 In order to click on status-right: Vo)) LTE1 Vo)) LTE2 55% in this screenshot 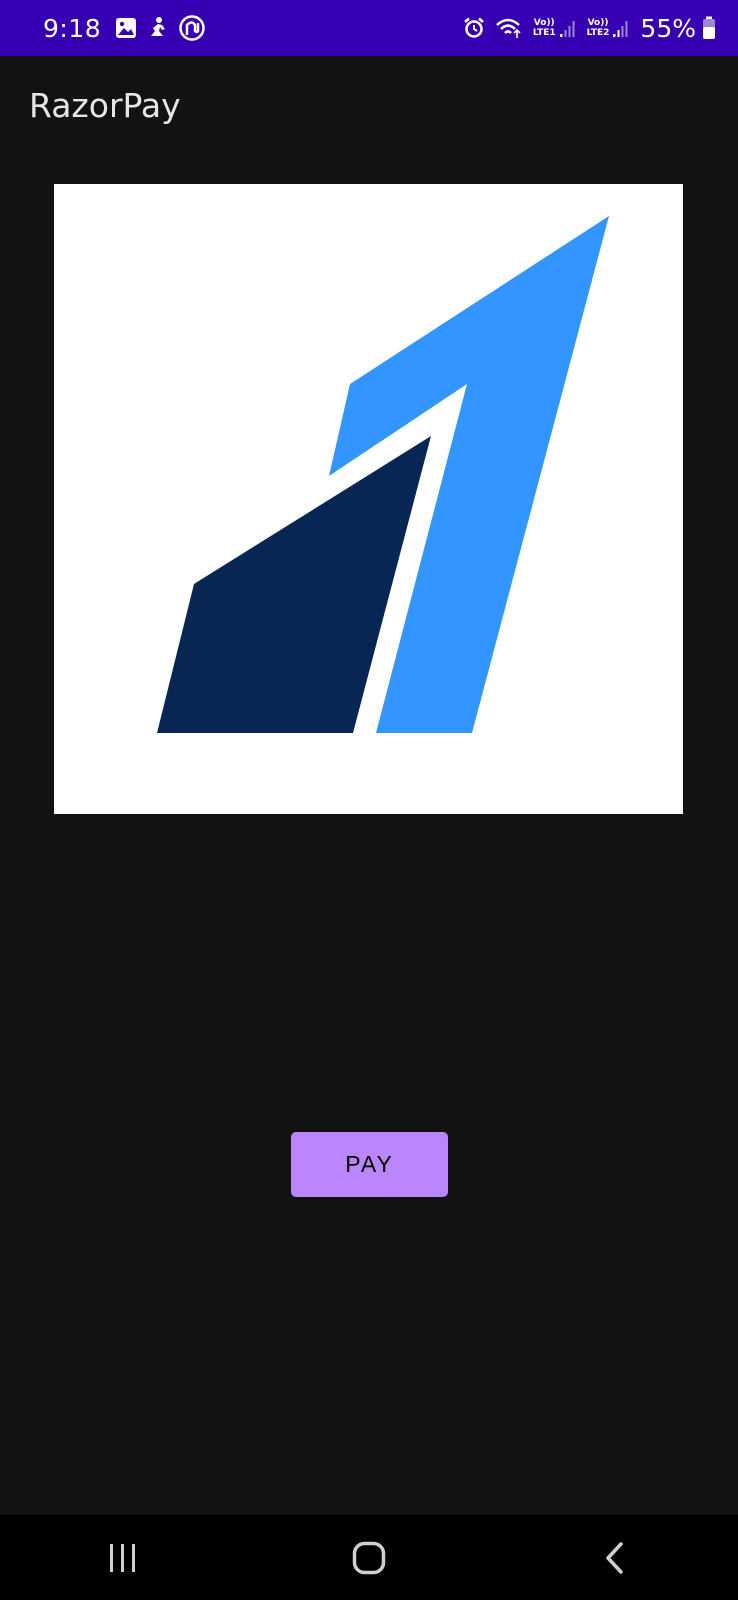, I will do `click(589, 28)`.